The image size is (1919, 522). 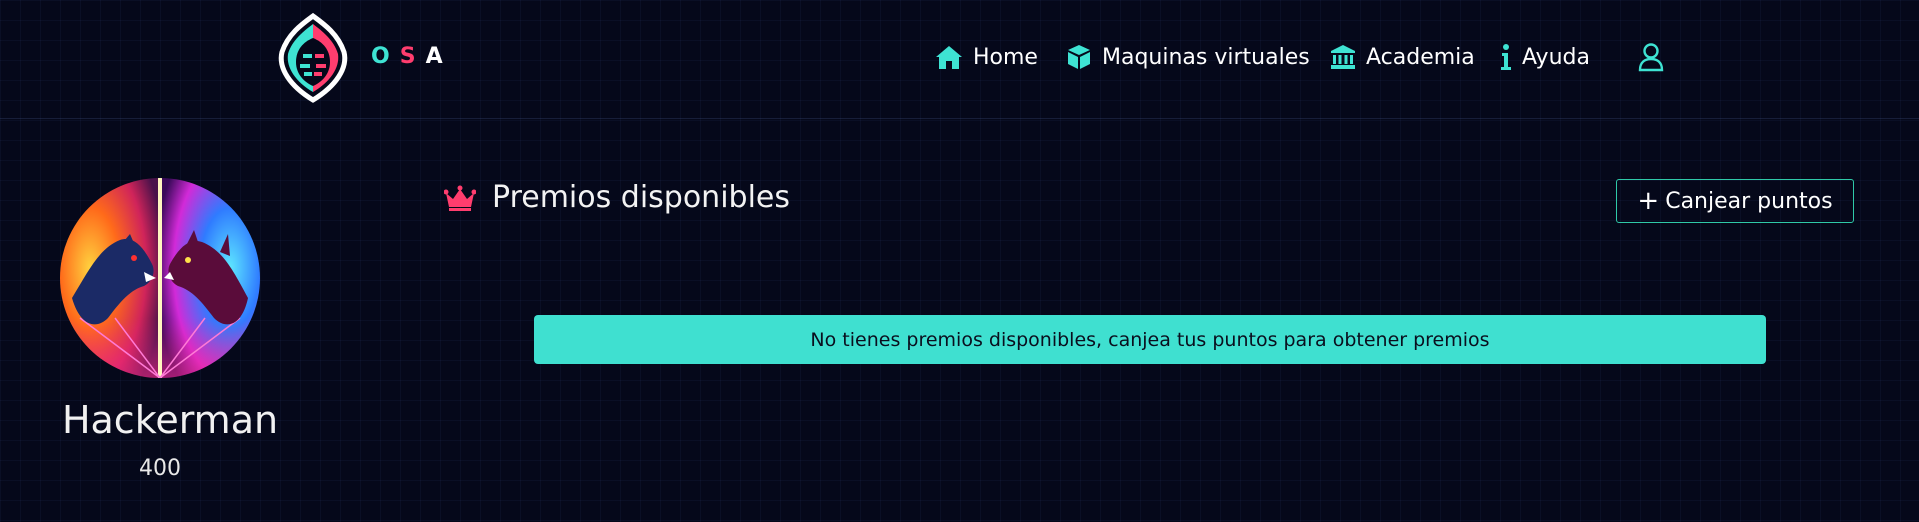 What do you see at coordinates (641, 197) in the screenshot?
I see `rewards-title: Premios disponibles` at bounding box center [641, 197].